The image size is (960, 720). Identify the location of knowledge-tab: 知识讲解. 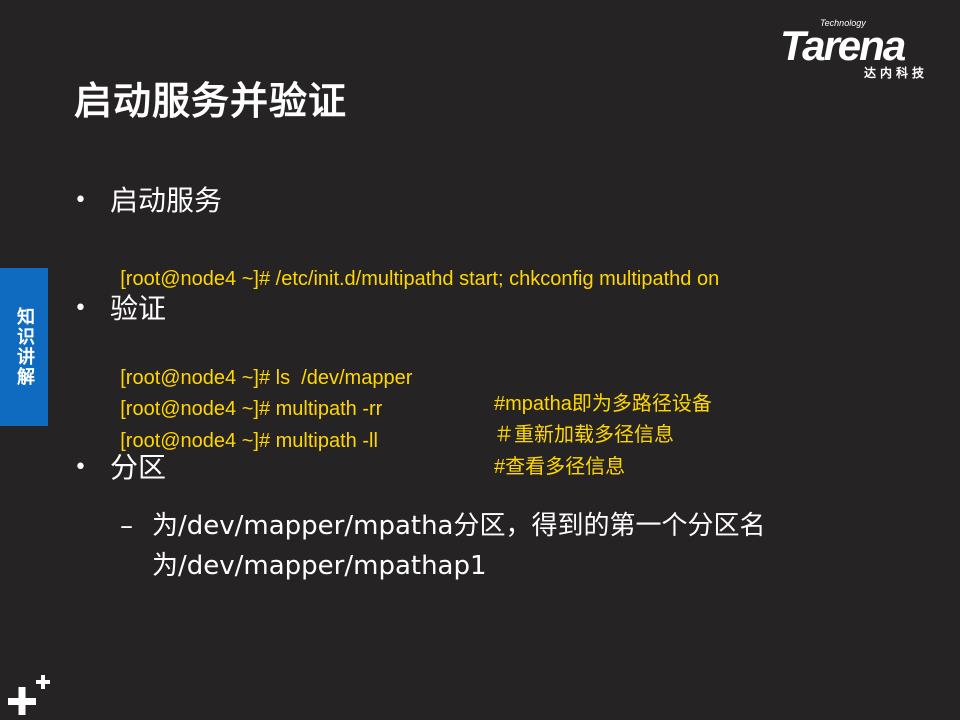
(24, 347).